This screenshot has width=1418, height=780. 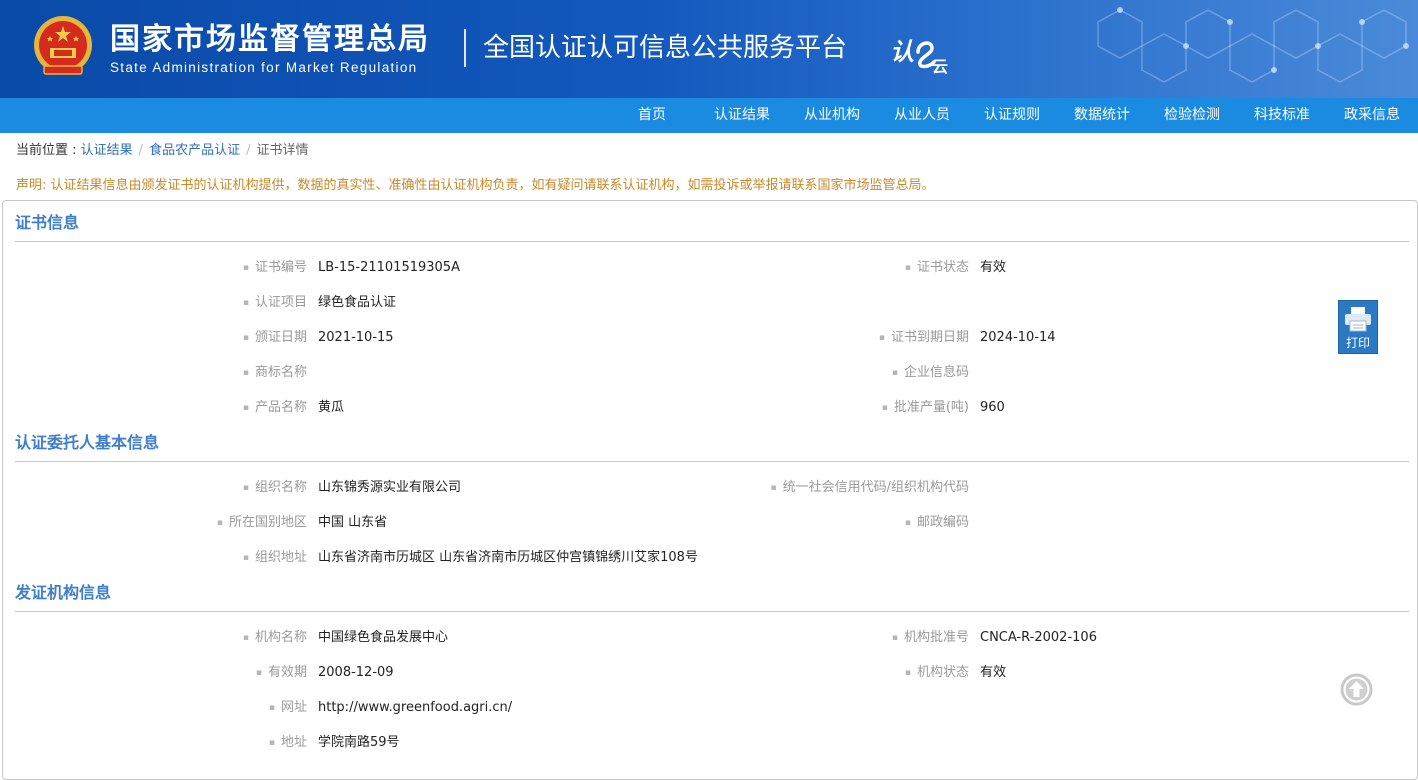 What do you see at coordinates (465, 48) in the screenshot?
I see `header-divider` at bounding box center [465, 48].